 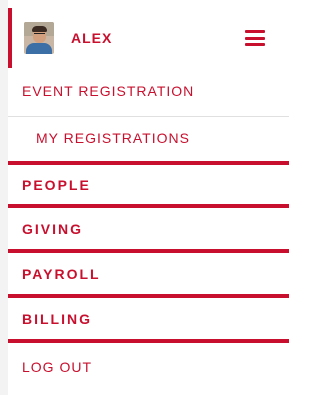 What do you see at coordinates (108, 91) in the screenshot?
I see `menu-item-label: EVENT REGISTRATION` at bounding box center [108, 91].